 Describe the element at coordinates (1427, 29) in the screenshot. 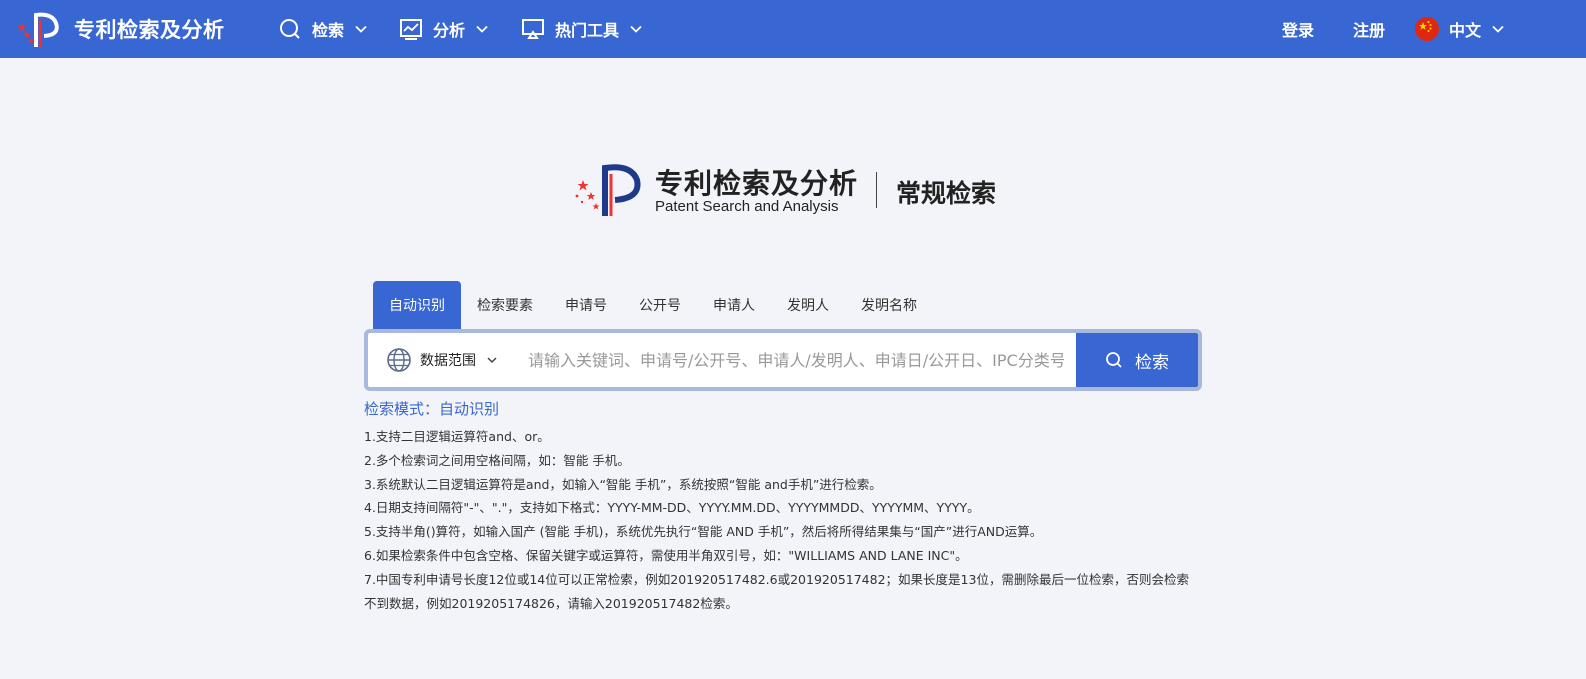

I see `china-flag-icon` at that location.